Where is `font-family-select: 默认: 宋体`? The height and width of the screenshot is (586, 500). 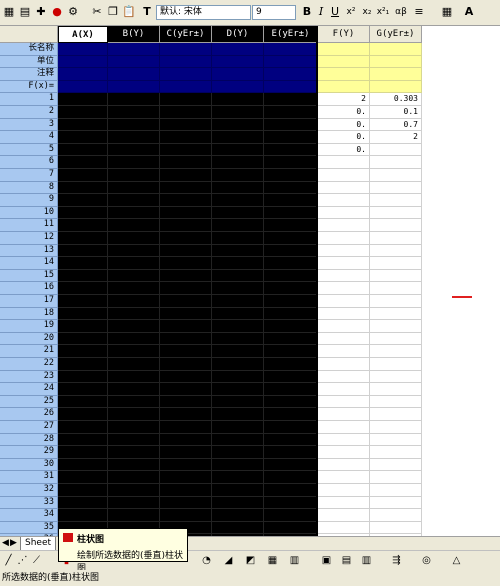
font-family-select: 默认: 宋体 is located at coordinates (203, 12).